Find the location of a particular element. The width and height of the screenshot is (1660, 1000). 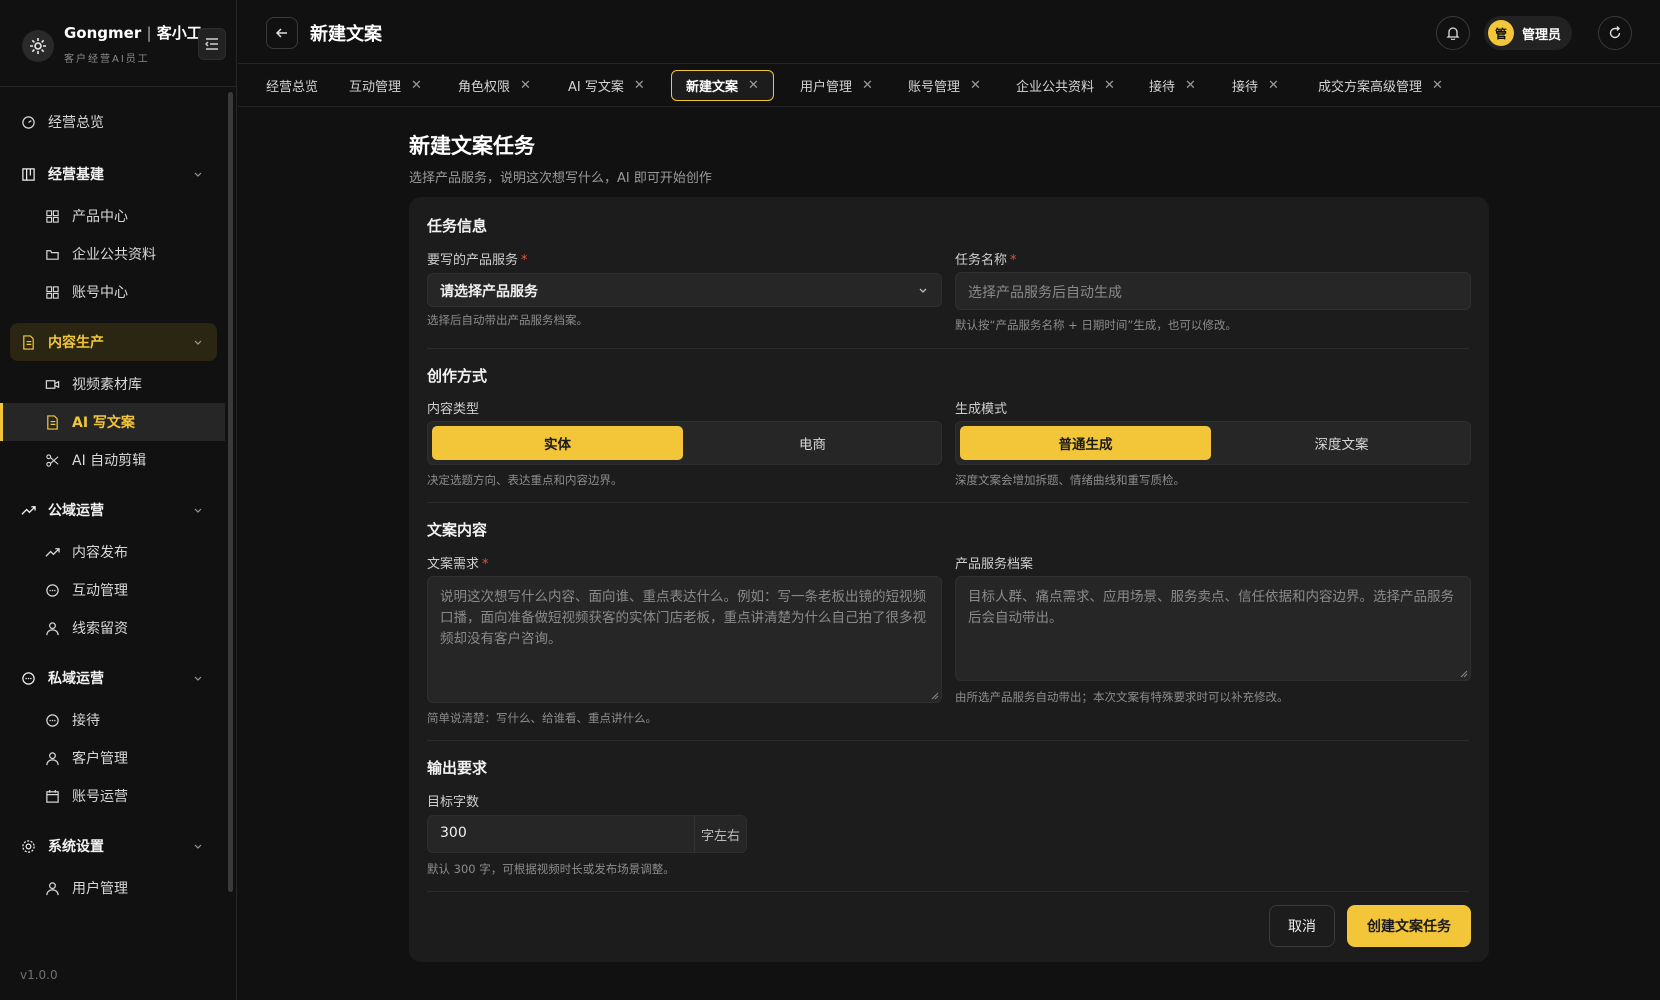

sidebar-item: 企业公共资料 is located at coordinates (112, 254).